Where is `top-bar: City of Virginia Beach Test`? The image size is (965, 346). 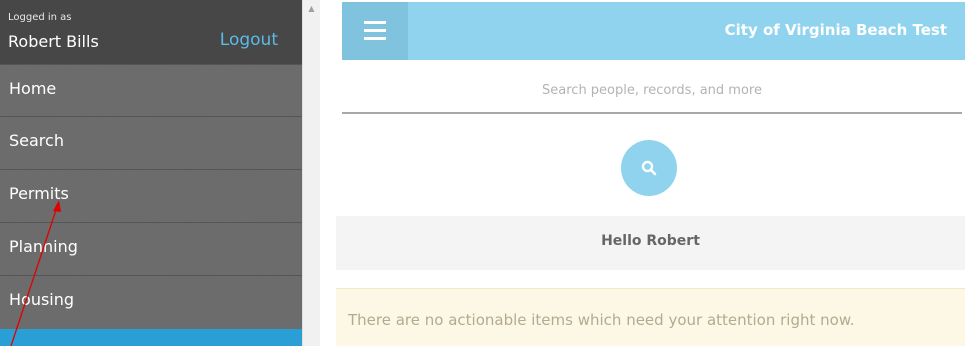 top-bar: City of Virginia Beach Test is located at coordinates (653, 31).